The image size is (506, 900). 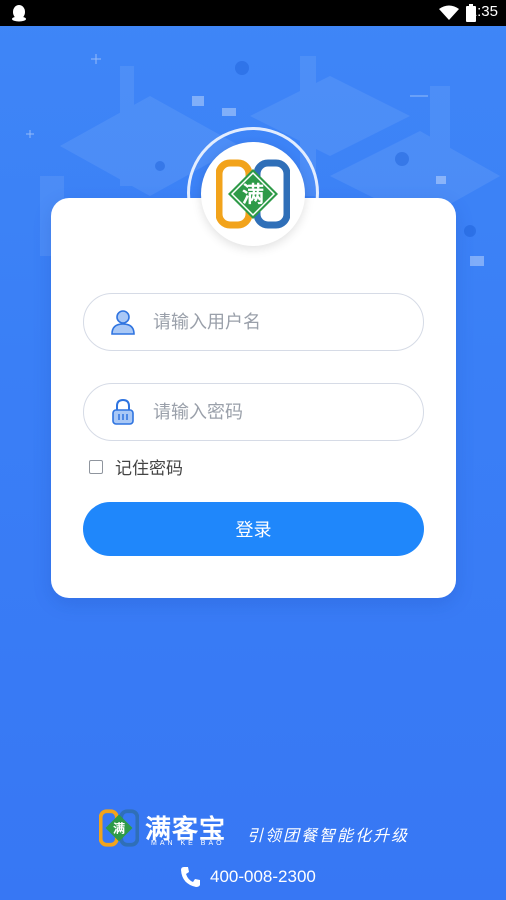 What do you see at coordinates (188, 843) in the screenshot?
I see `brand-pinyin: MAN KE BAO` at bounding box center [188, 843].